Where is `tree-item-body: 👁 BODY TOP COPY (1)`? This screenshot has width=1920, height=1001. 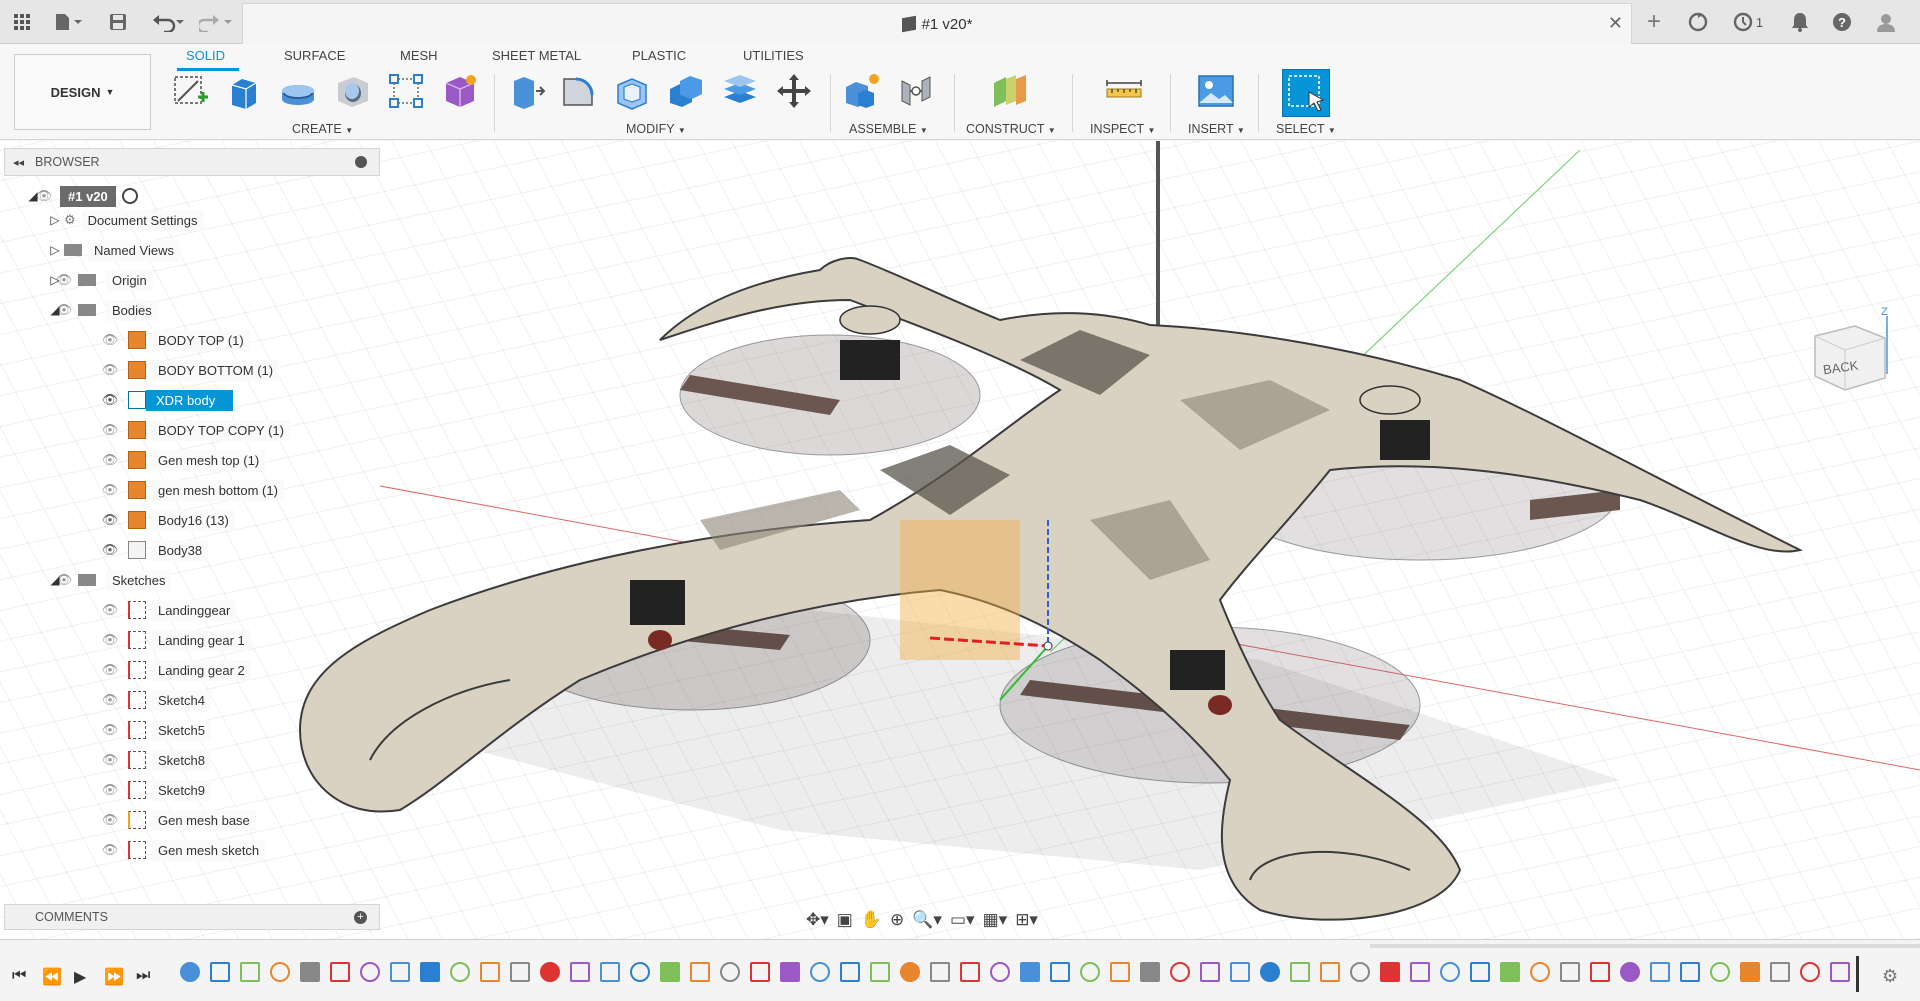 tree-item-body: 👁 BODY TOP COPY (1) is located at coordinates (195, 430).